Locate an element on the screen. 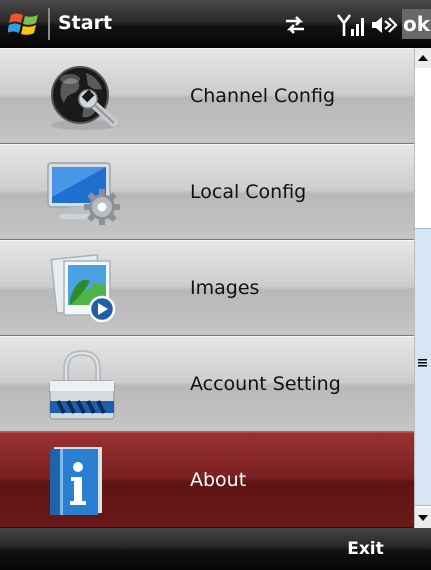 Image resolution: width=431 pixels, height=570 pixels. menu-item-label: Images is located at coordinates (225, 288).